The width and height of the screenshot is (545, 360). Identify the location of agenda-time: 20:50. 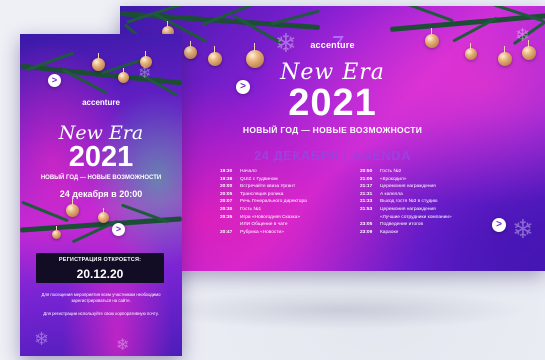
(366, 171).